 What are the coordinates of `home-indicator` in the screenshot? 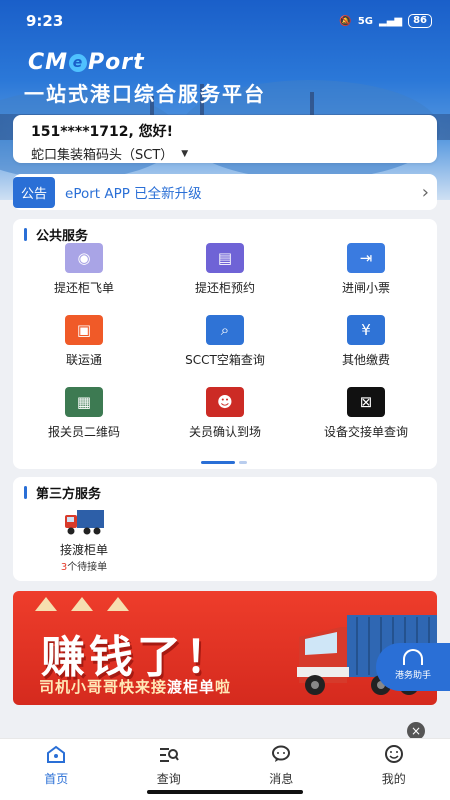 It's located at (225, 792).